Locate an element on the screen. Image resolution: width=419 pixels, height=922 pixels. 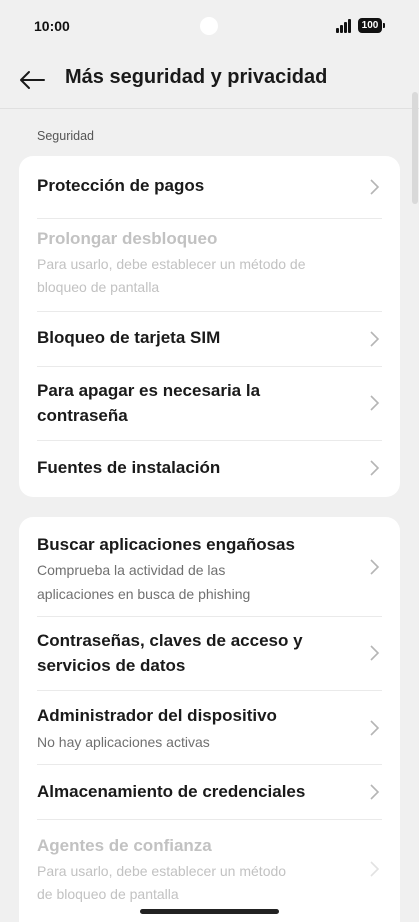
item-subtitle: aplicaciones en busca de phishing is located at coordinates (144, 594).